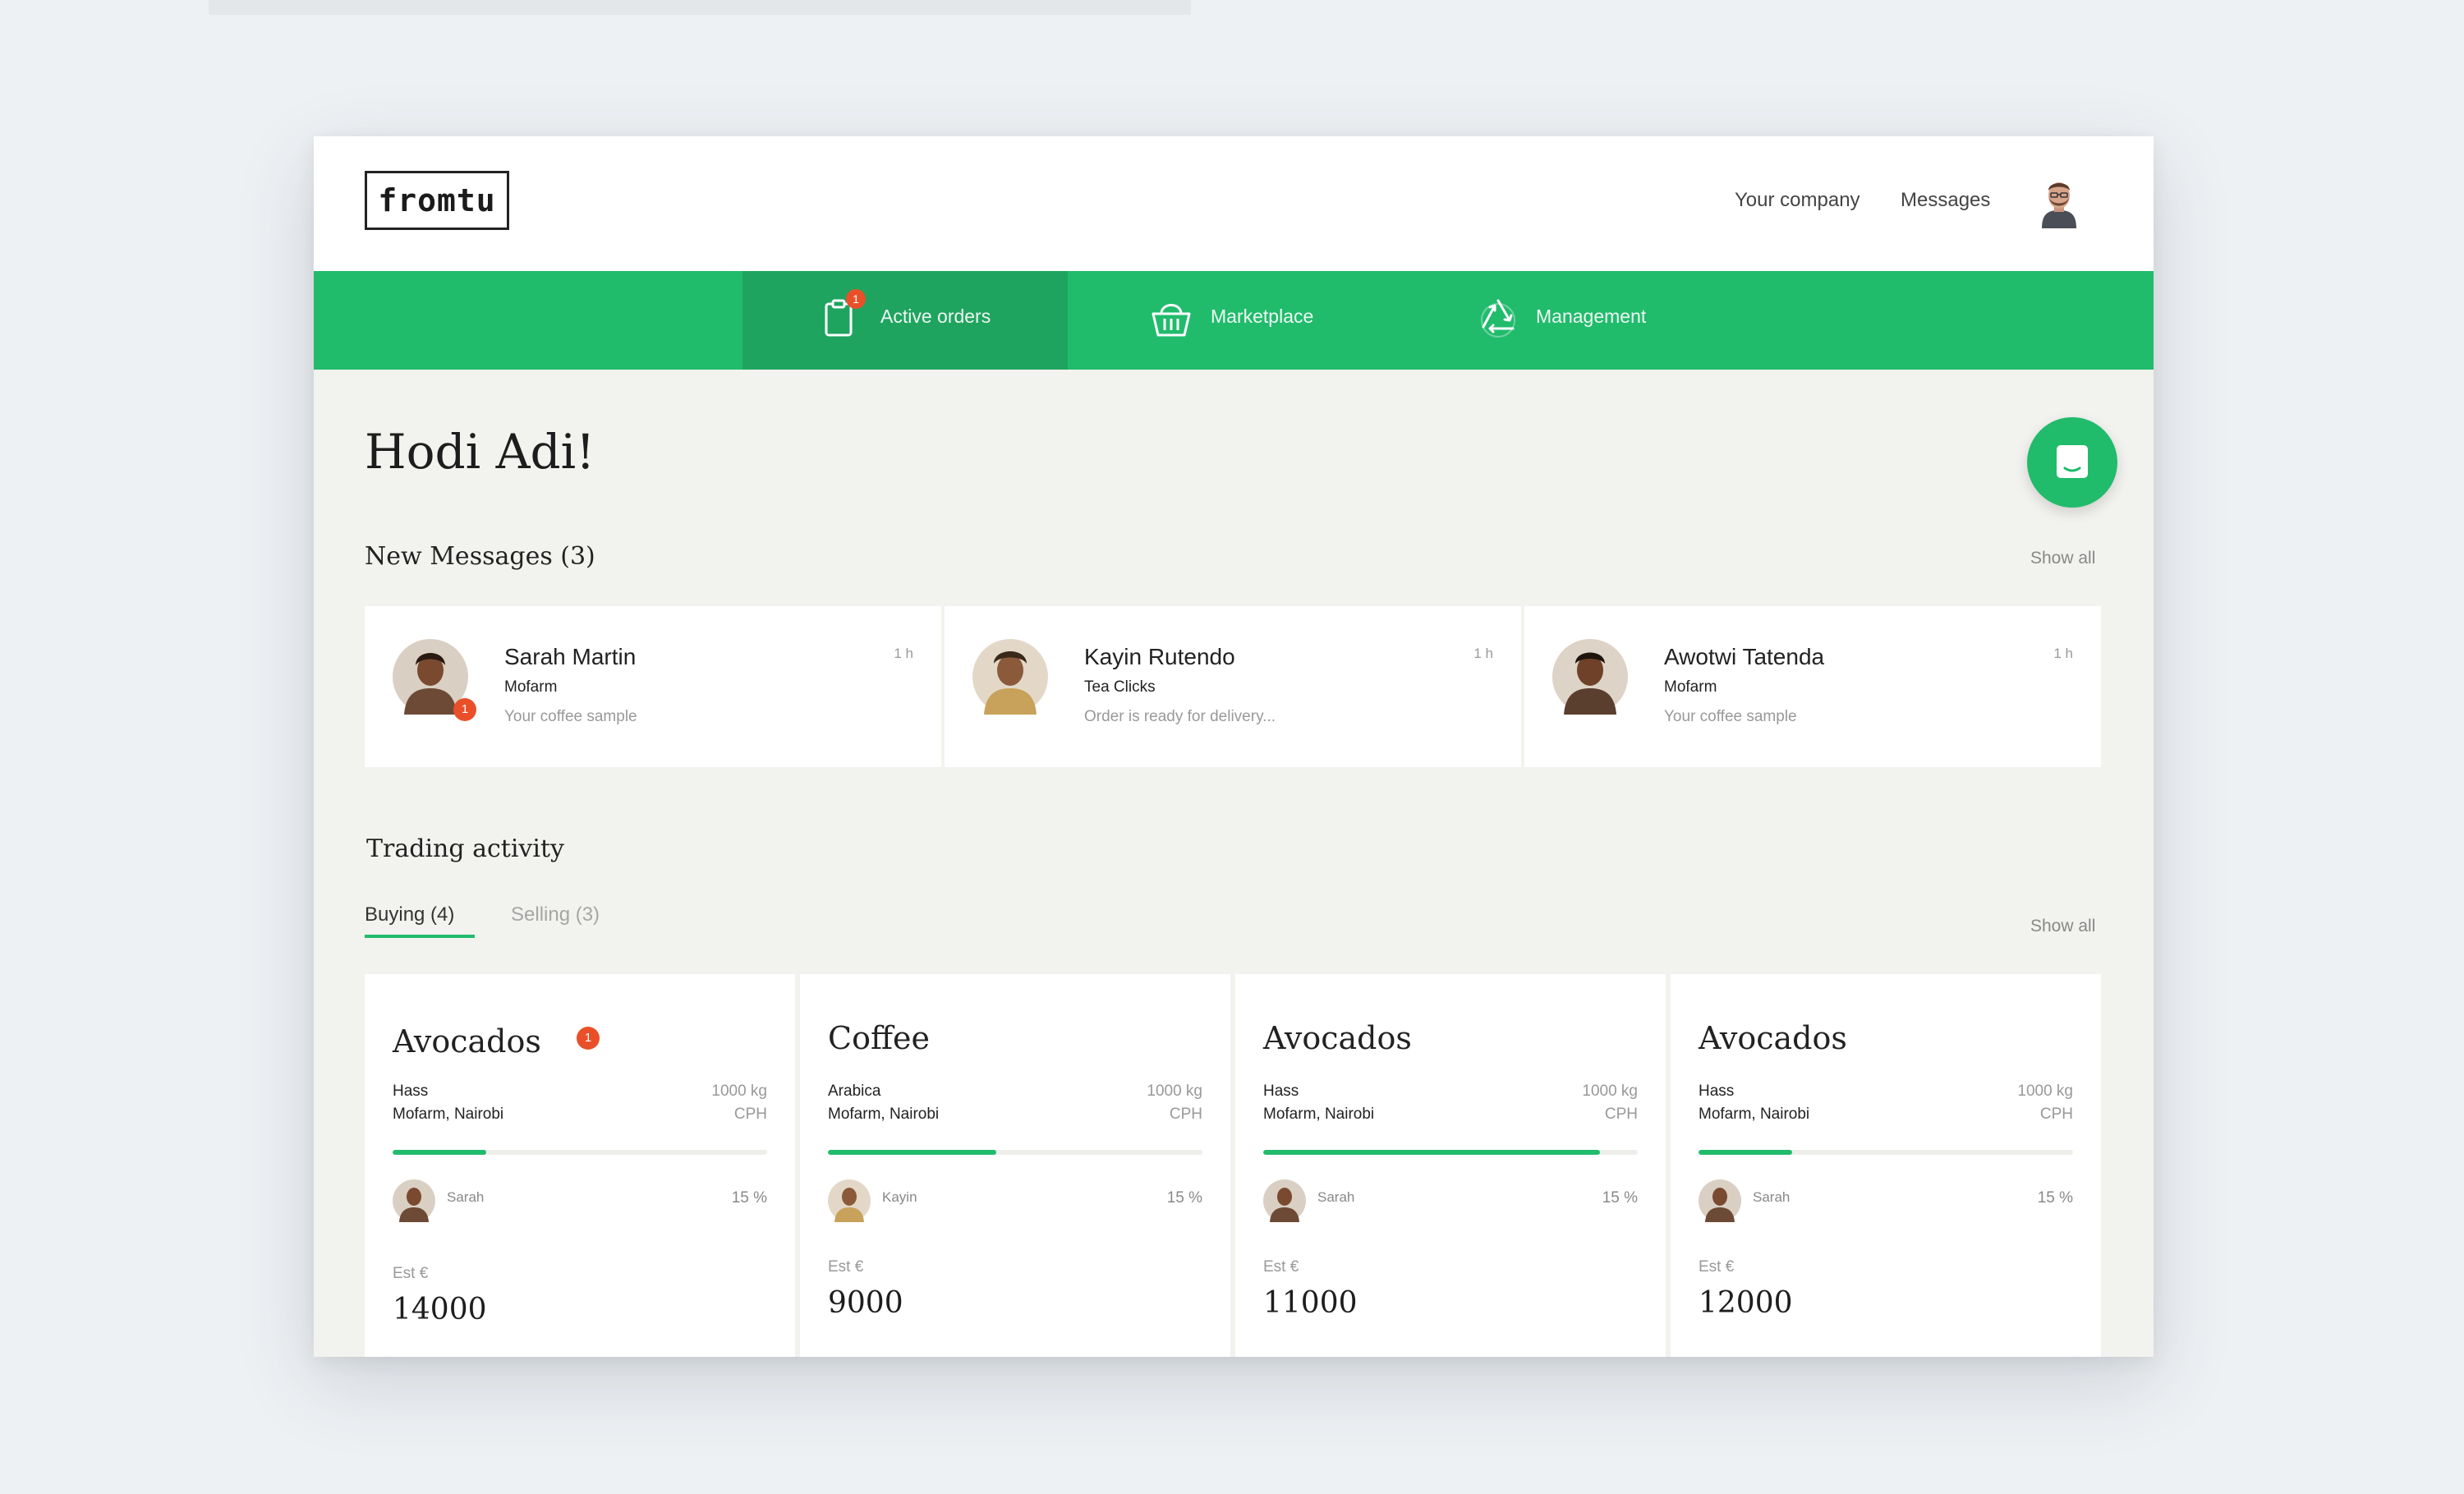  What do you see at coordinates (570, 656) in the screenshot?
I see `sender-name: Sarah Martin` at bounding box center [570, 656].